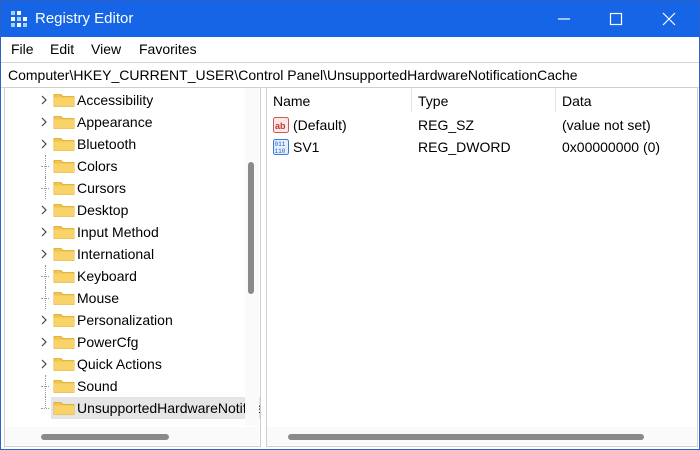 The height and width of the screenshot is (450, 700). I want to click on binary-value-icon: 011 110, so click(281, 147).